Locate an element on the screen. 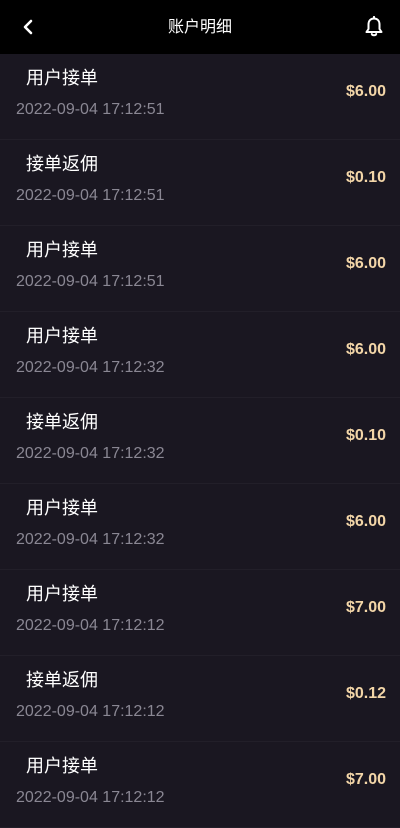 The height and width of the screenshot is (828, 400). bell-icon is located at coordinates (374, 26).